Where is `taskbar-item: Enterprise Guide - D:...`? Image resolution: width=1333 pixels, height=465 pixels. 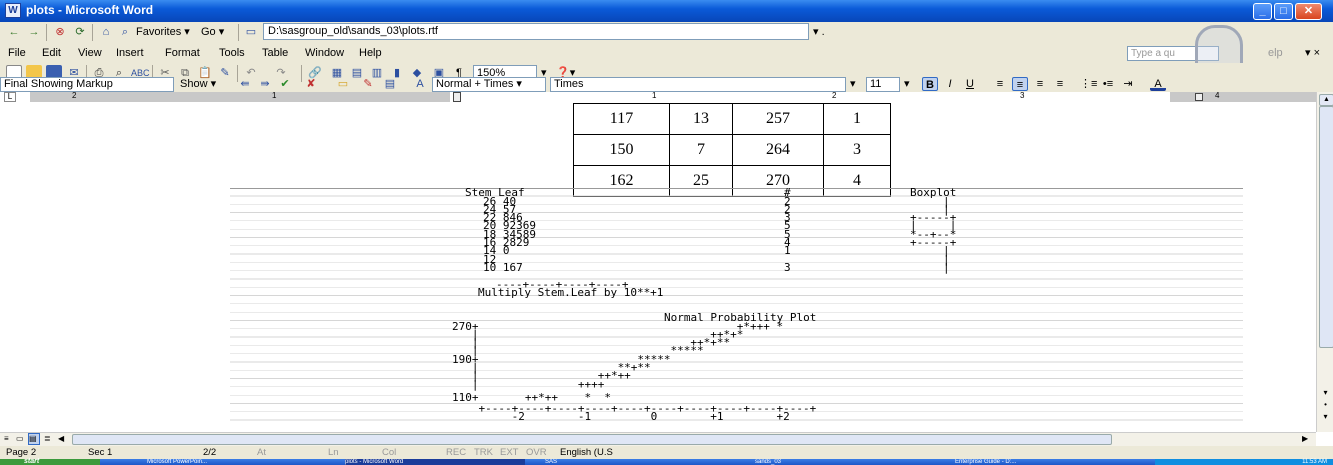
taskbar-item: Enterprise Guide - D:... is located at coordinates (1050, 462).